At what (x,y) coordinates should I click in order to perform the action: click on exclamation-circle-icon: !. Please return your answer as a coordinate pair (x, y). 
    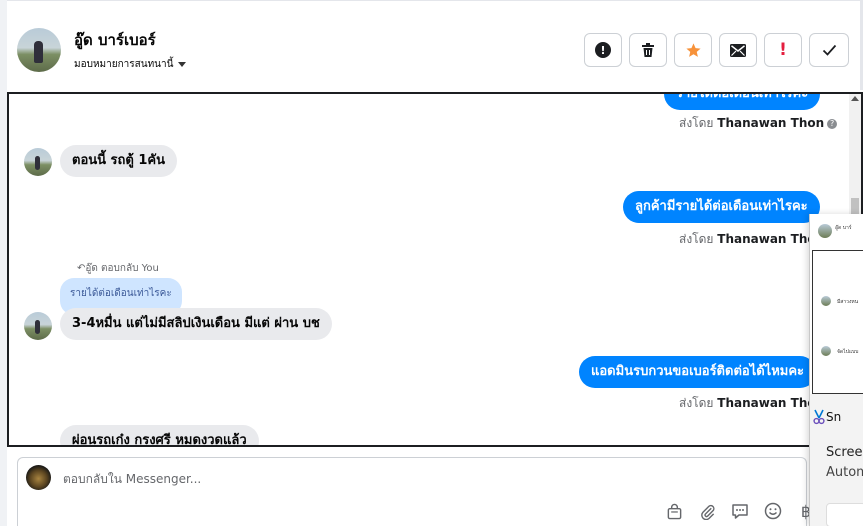
    Looking at the image, I should click on (603, 50).